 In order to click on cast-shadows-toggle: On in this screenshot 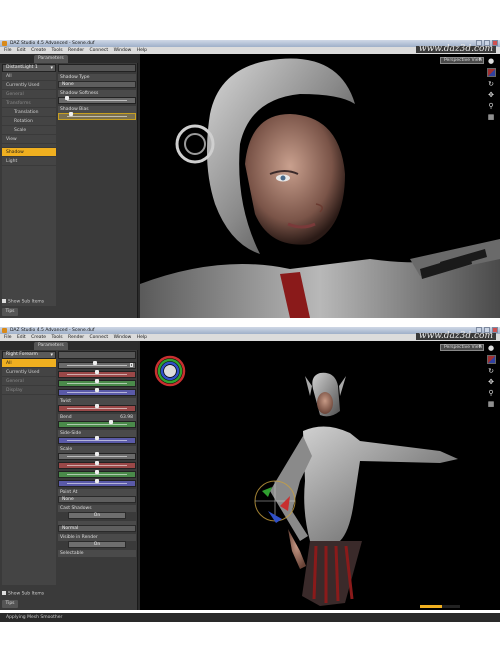, I will do `click(97, 515)`.